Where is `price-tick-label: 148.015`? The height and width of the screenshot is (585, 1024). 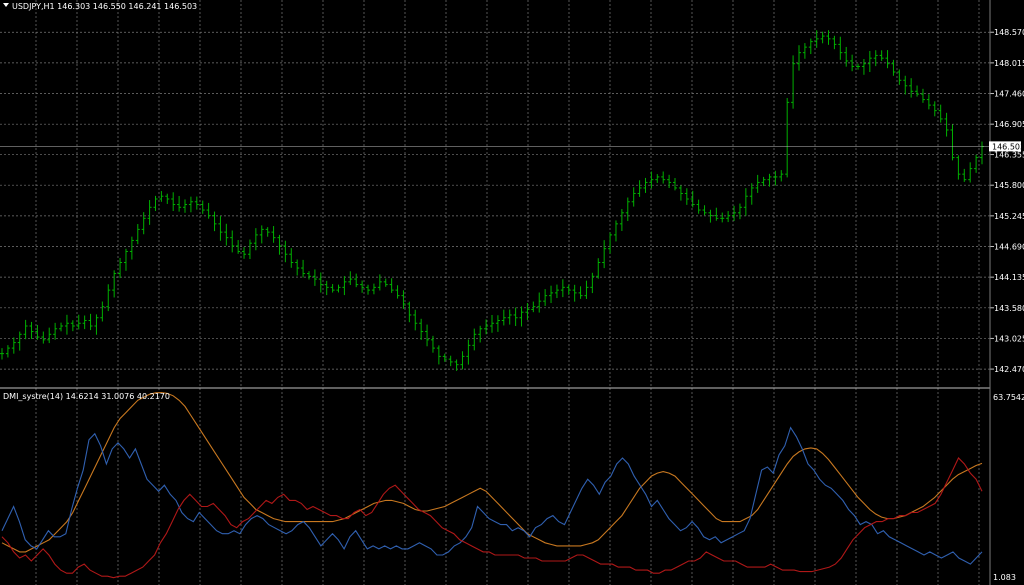 price-tick-label: 148.015 is located at coordinates (1009, 63).